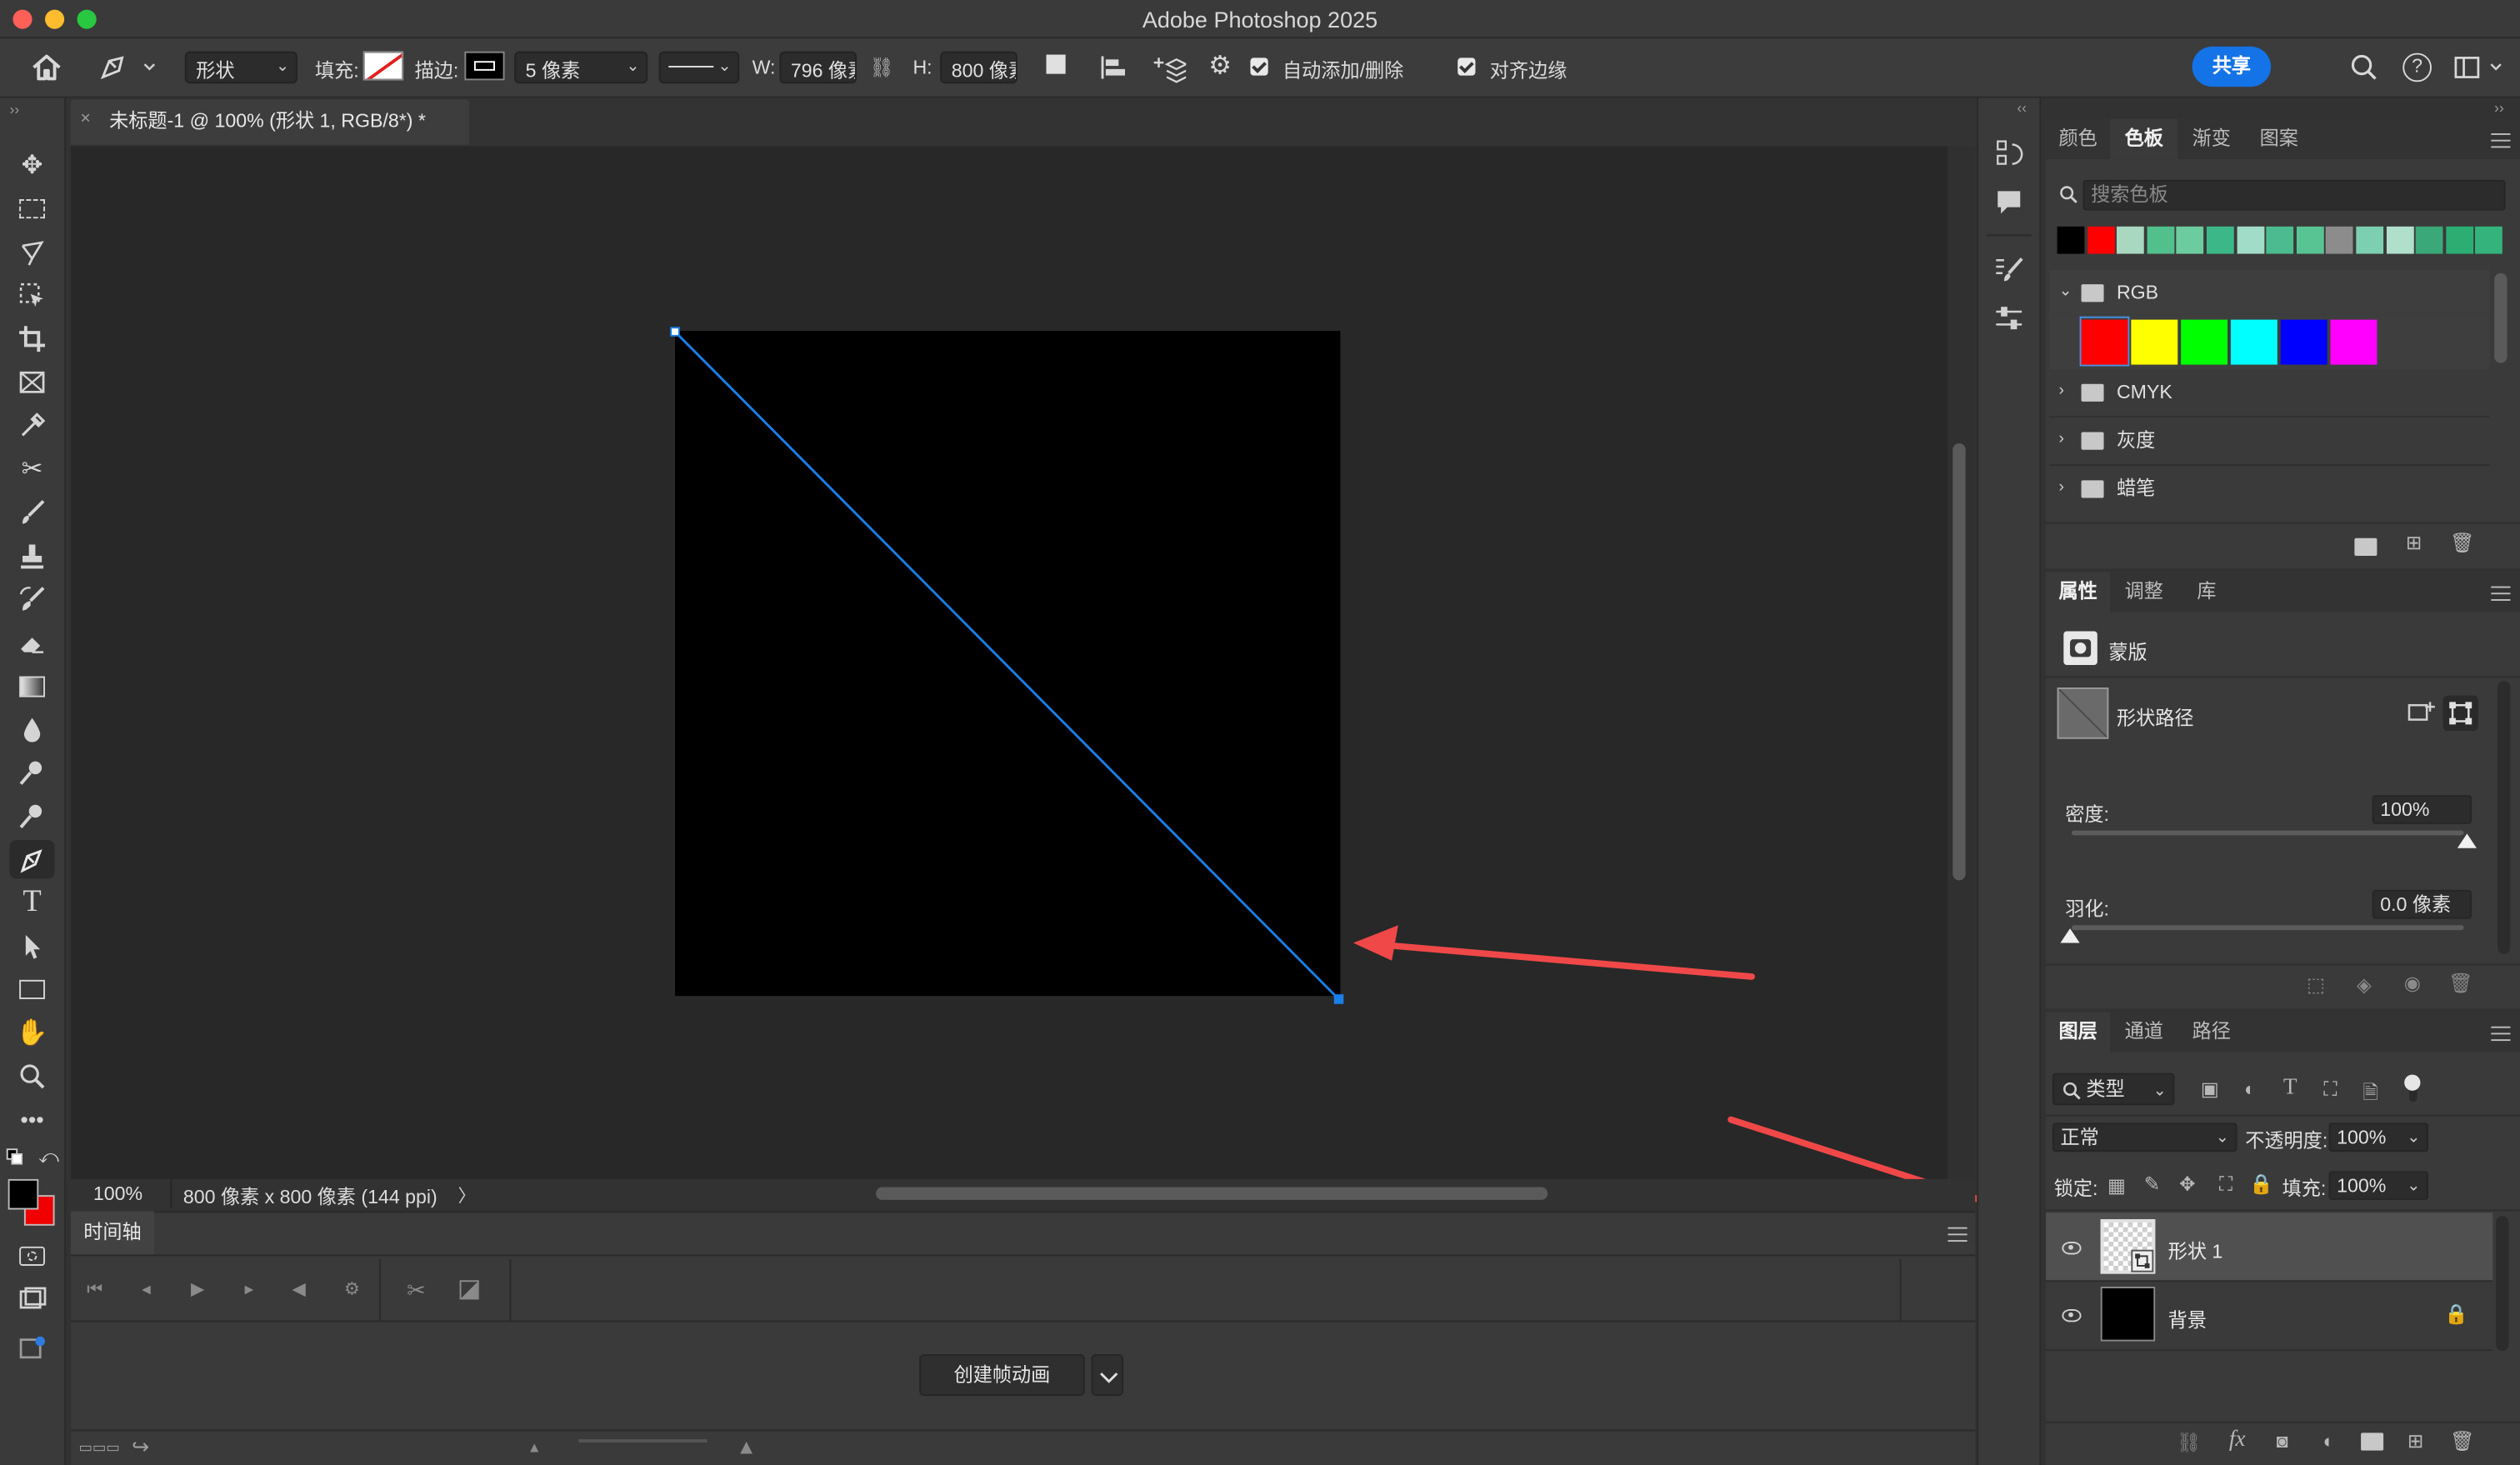 Image resolution: width=2520 pixels, height=1465 pixels. I want to click on feather-slider-track, so click(2267, 928).